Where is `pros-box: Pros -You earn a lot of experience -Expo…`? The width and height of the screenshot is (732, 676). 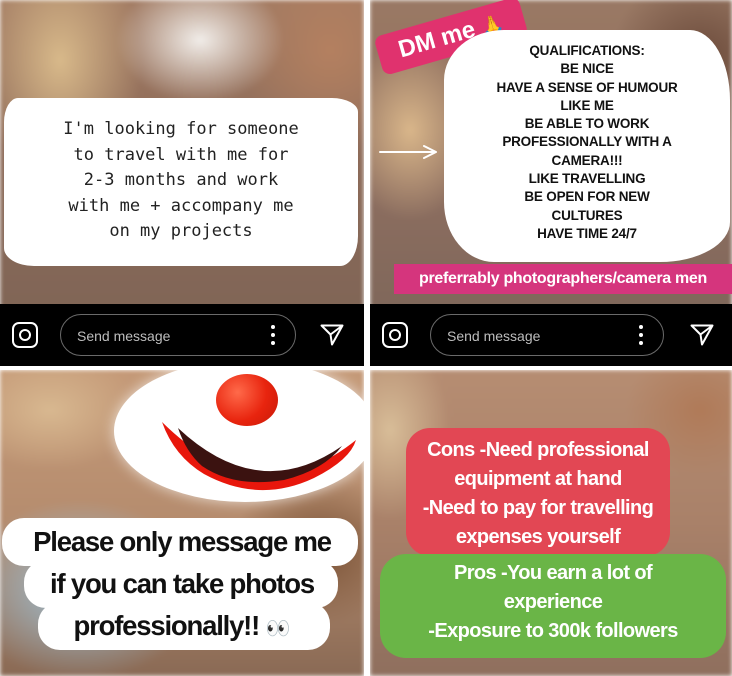
pros-box: Pros -You earn a lot of experience -Expo… is located at coordinates (553, 606).